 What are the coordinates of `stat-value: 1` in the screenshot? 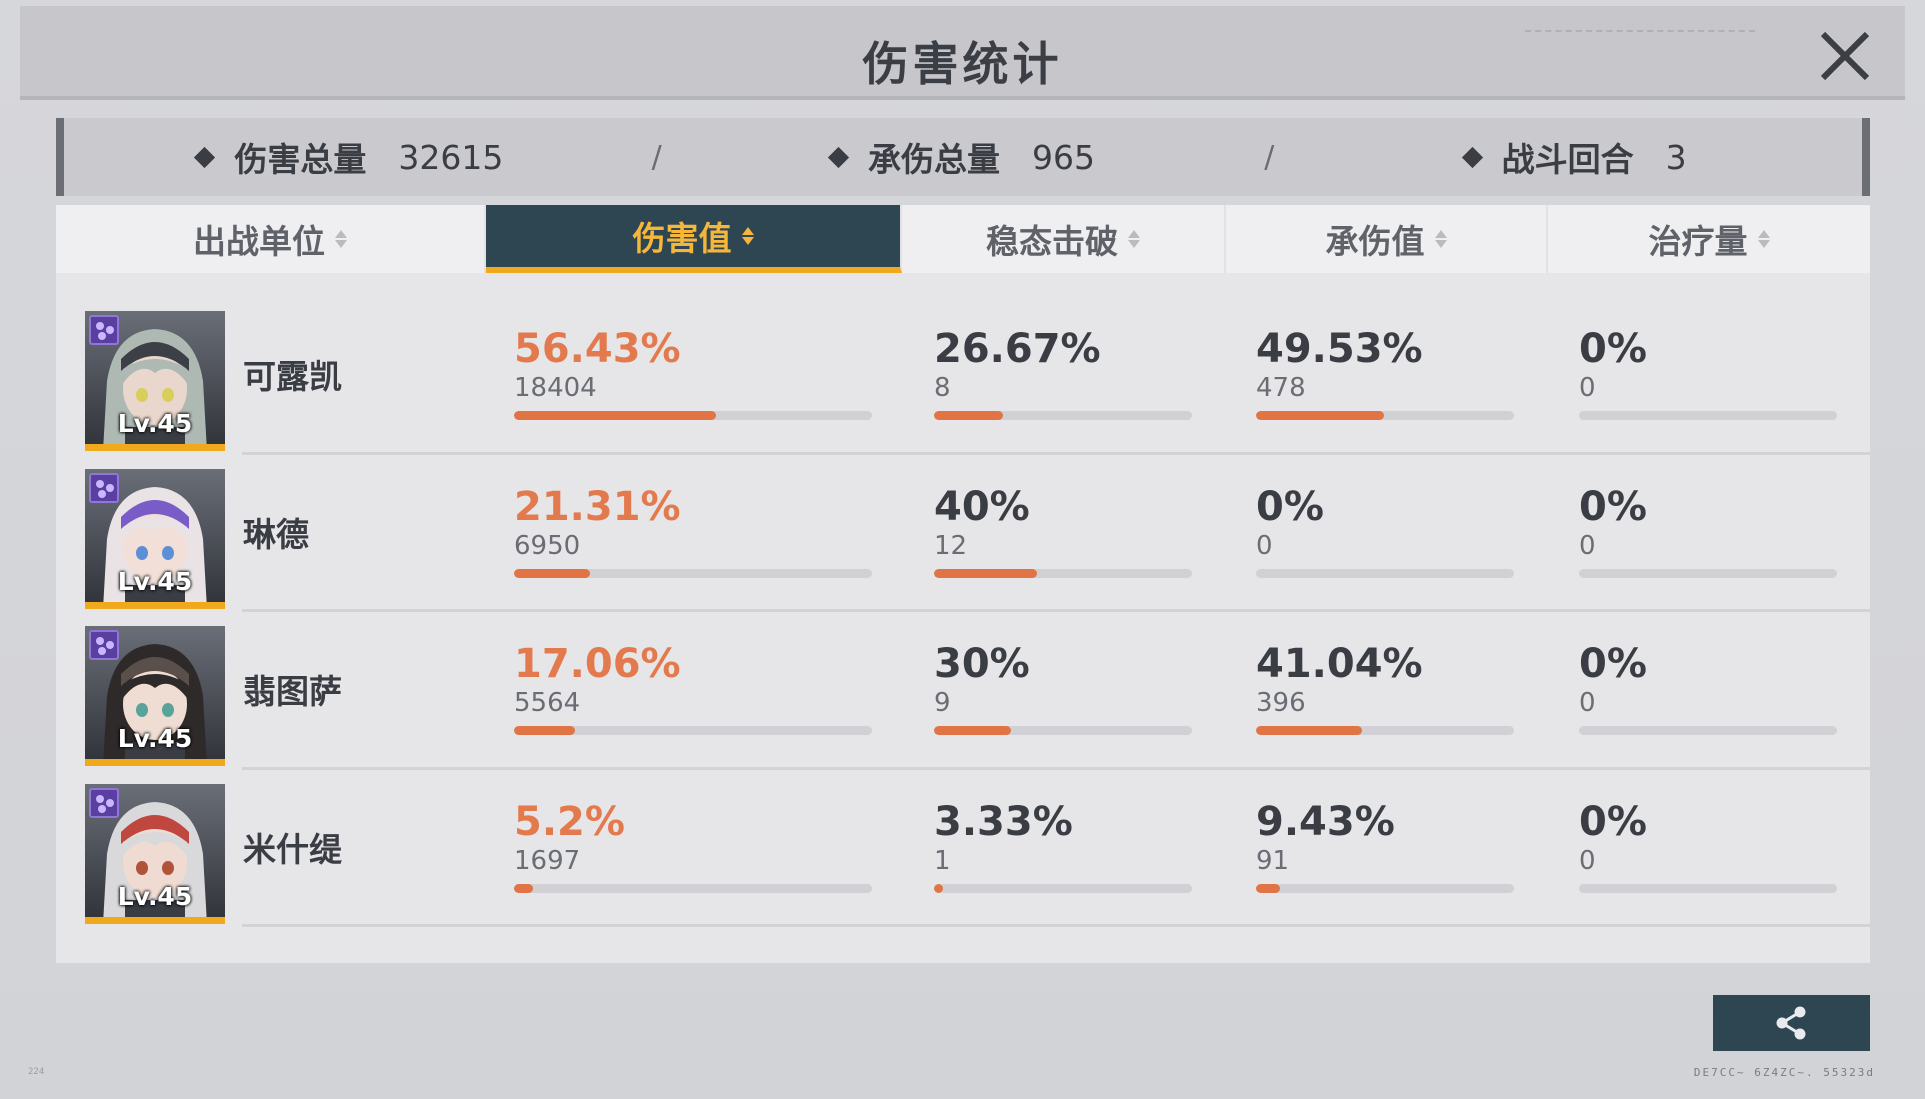 It's located at (942, 860).